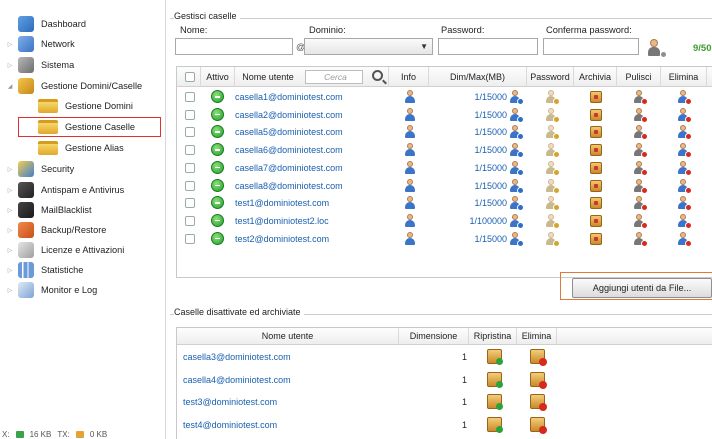 This screenshot has height=439, width=712. Describe the element at coordinates (282, 221) in the screenshot. I see `account-email: test1@dominiotest2.loc` at that location.